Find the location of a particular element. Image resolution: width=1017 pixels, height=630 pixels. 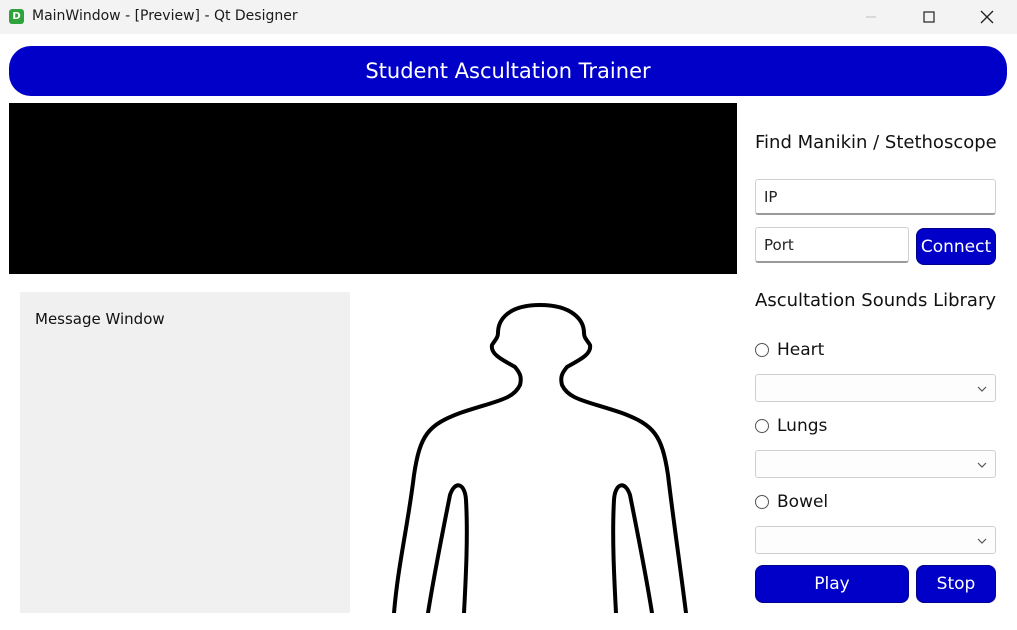

minimize-button is located at coordinates (871, 17).